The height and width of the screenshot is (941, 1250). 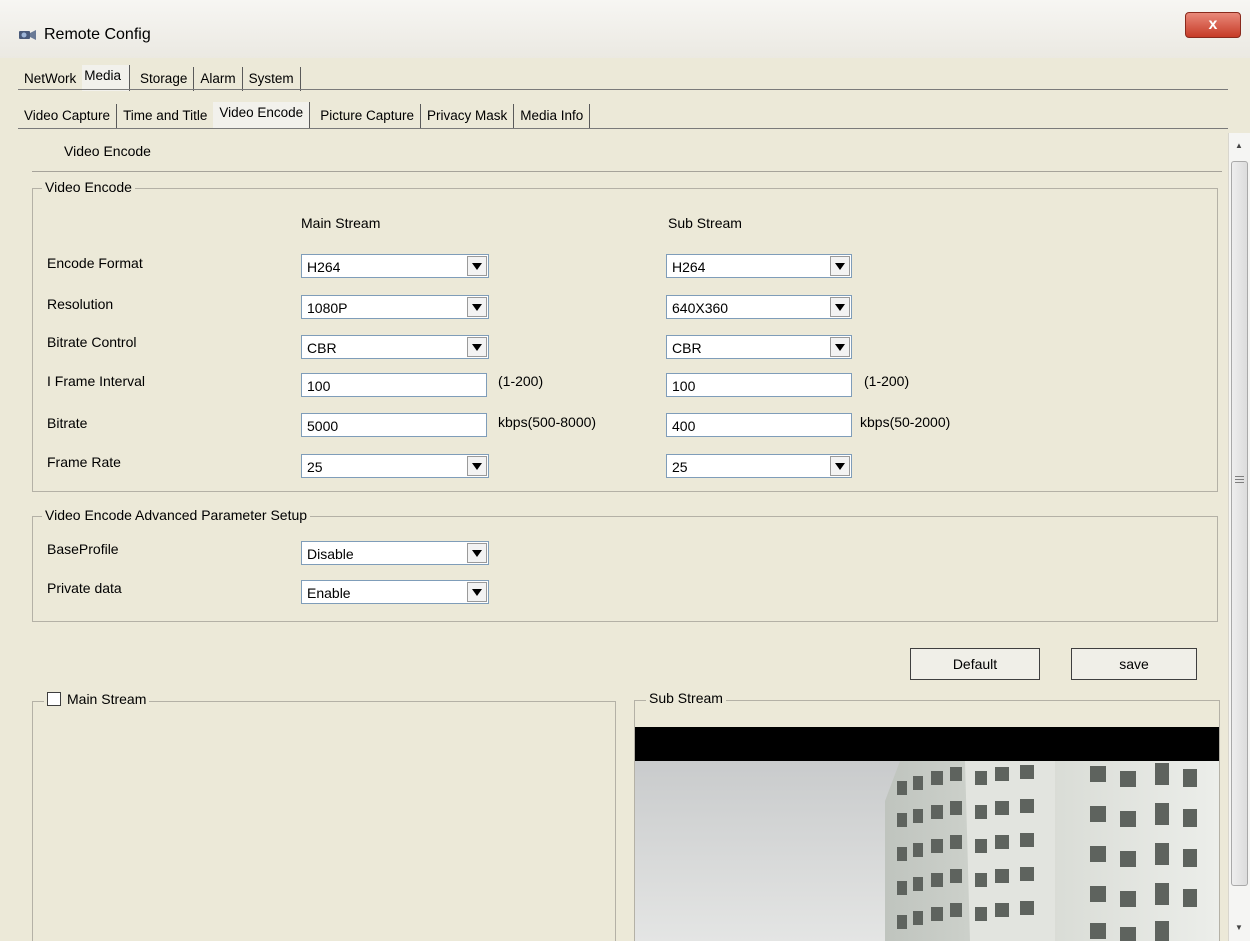 What do you see at coordinates (705, 223) in the screenshot?
I see `sub-stream-header: Sub Stream` at bounding box center [705, 223].